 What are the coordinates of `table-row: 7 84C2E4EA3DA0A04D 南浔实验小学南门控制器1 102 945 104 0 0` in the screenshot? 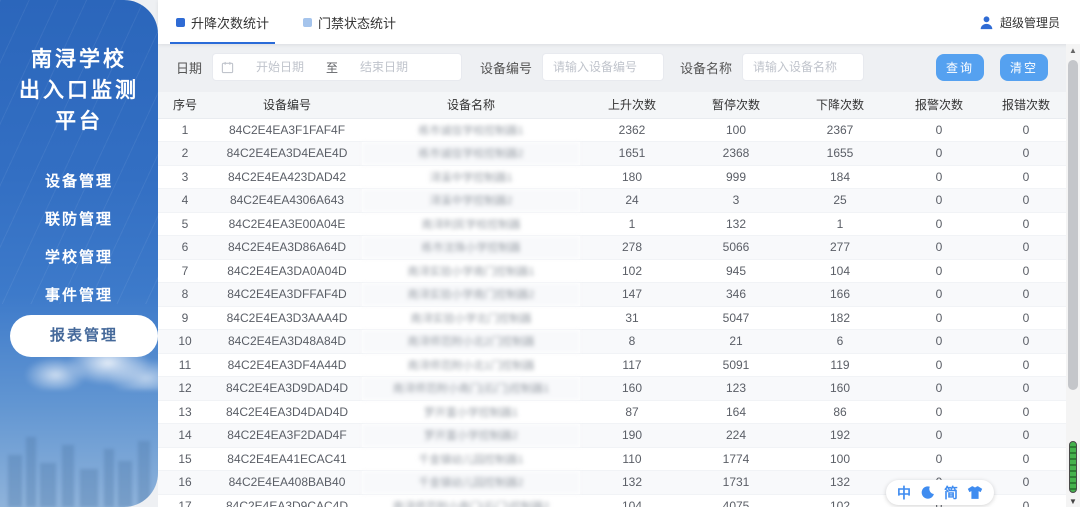 It's located at (612, 271).